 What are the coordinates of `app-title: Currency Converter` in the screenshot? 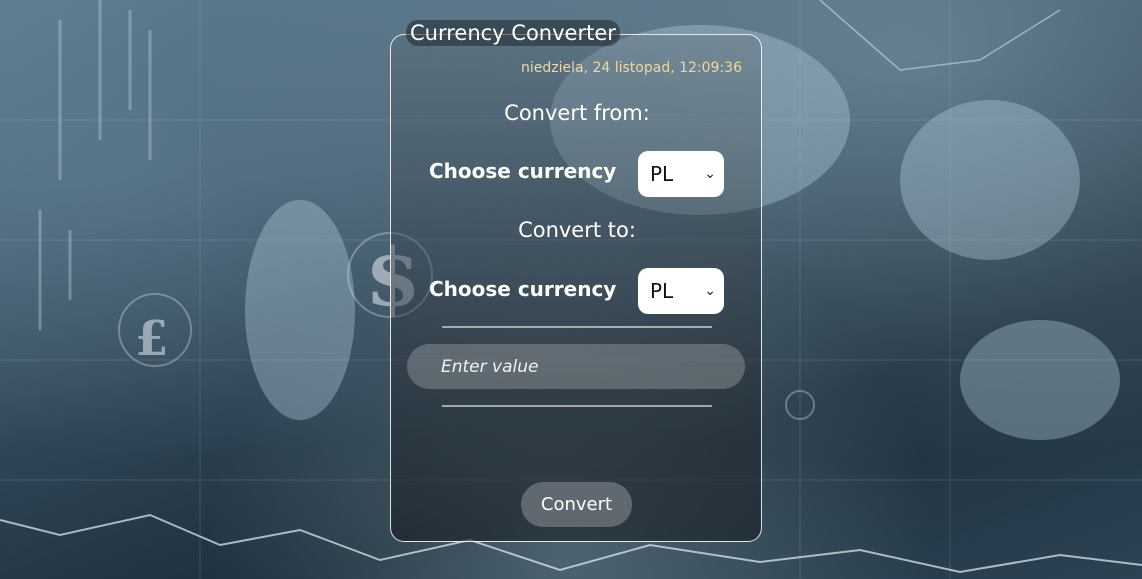 It's located at (513, 33).